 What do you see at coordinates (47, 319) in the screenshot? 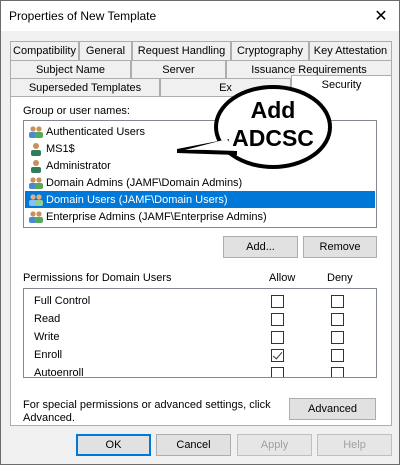
I see `permission-name: Read` at bounding box center [47, 319].